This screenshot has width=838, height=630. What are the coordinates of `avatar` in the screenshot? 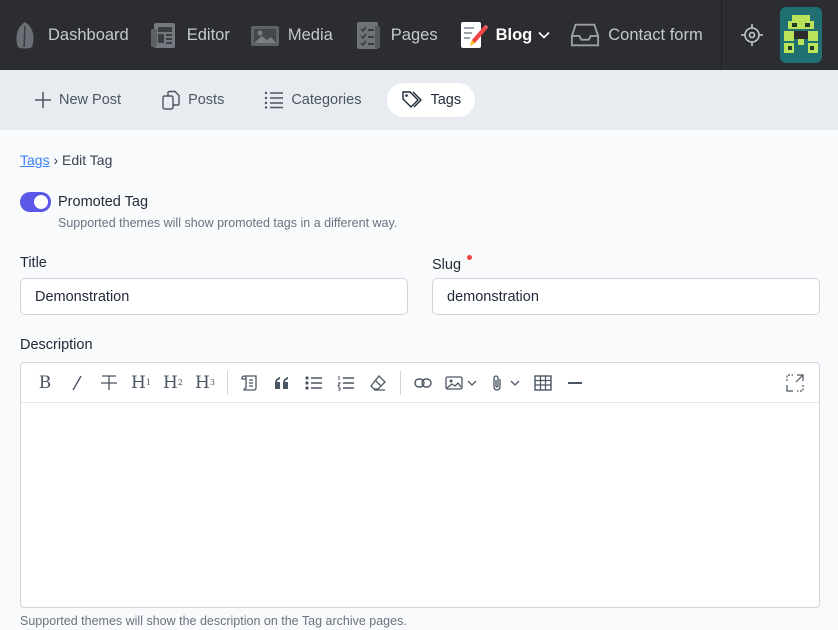 It's located at (801, 35).